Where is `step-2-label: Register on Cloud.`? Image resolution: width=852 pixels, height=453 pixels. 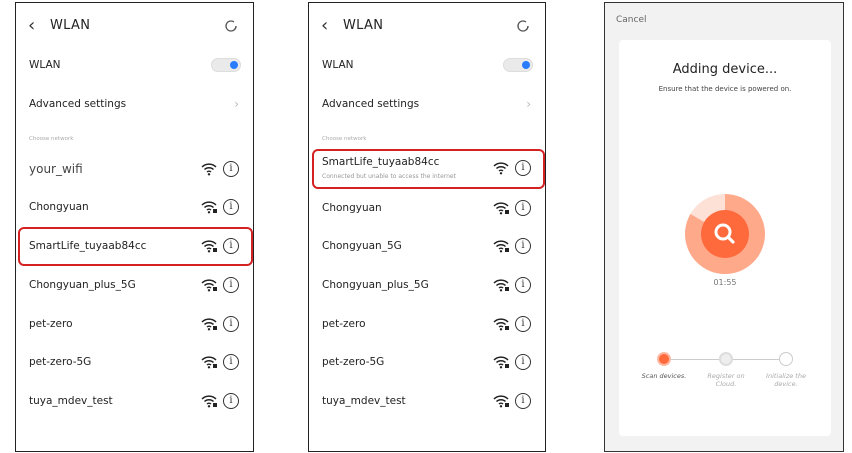 step-2-label: Register on Cloud. is located at coordinates (726, 380).